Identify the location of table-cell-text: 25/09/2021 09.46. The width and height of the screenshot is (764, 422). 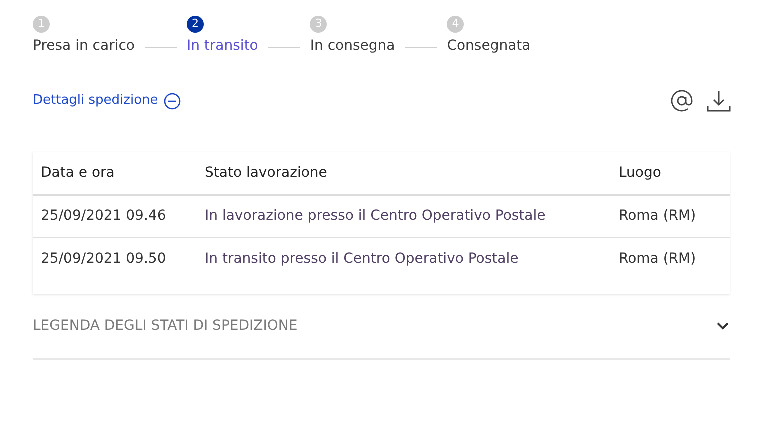
(104, 216).